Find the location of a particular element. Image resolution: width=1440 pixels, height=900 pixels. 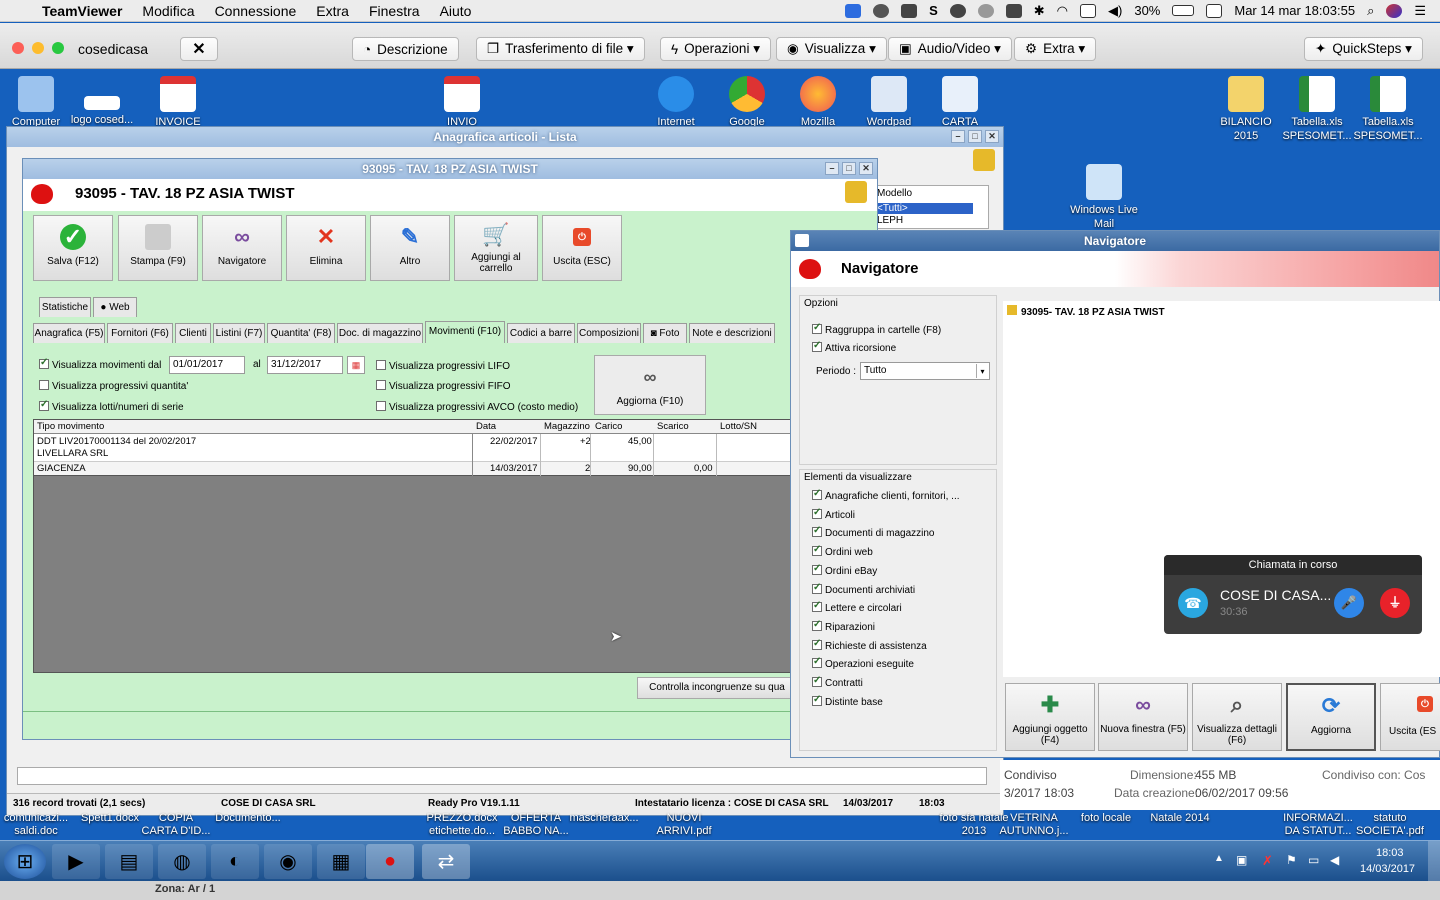

tray-volume-icon: ◀ is located at coordinates (1334, 860).